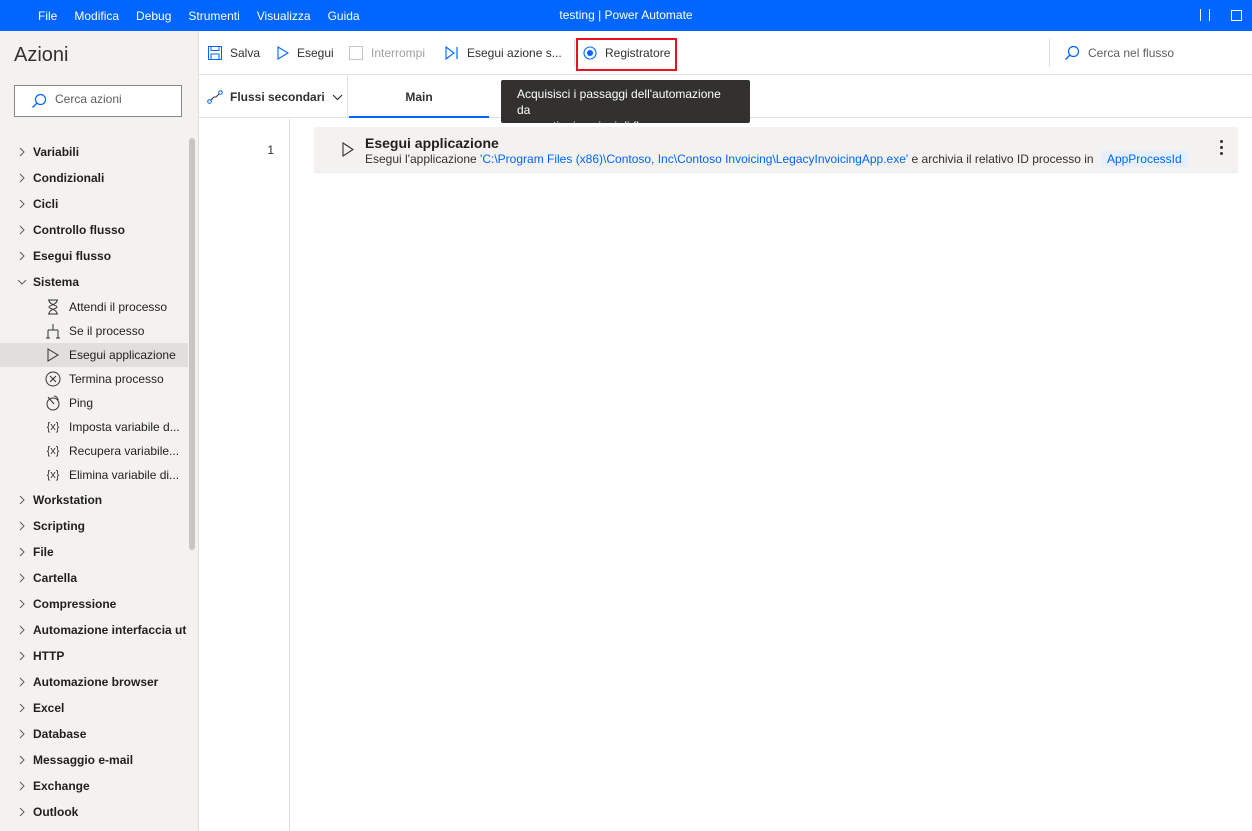  Describe the element at coordinates (94, 630) in the screenshot. I see `category-automazione-interfaccia: Automazione interfaccia ut` at that location.